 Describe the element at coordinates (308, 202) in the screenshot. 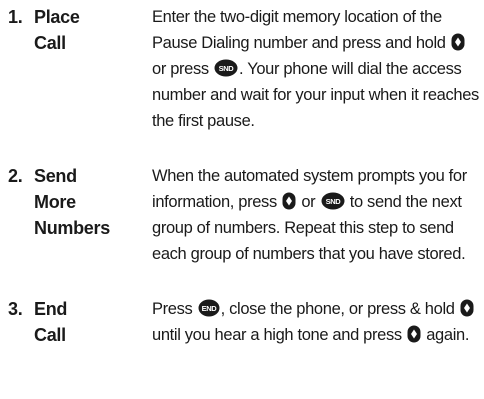

I see `step-text: or` at that location.